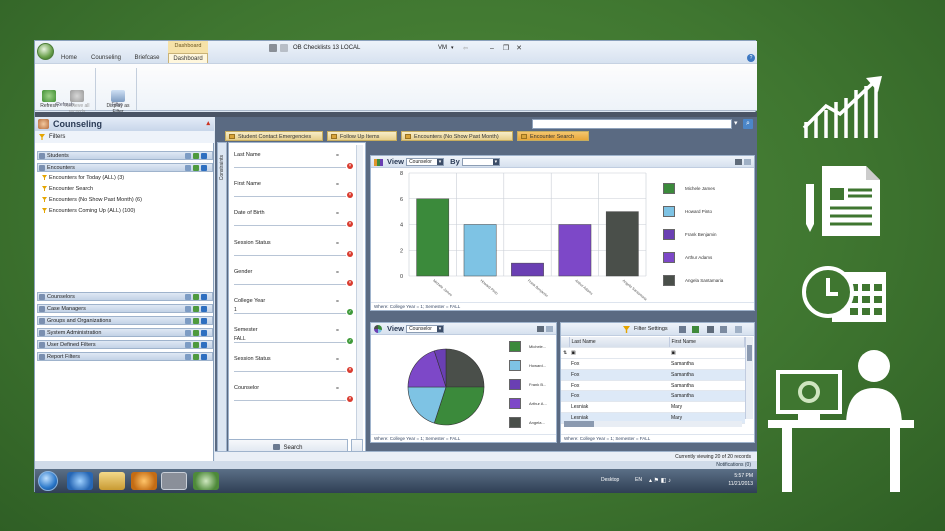  I want to click on zoom-icon, so click(723, 329).